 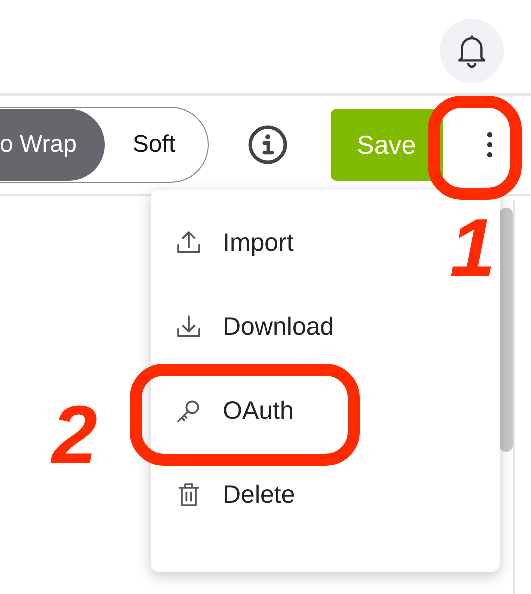 I want to click on menu-item: OAuth, so click(x=296, y=411).